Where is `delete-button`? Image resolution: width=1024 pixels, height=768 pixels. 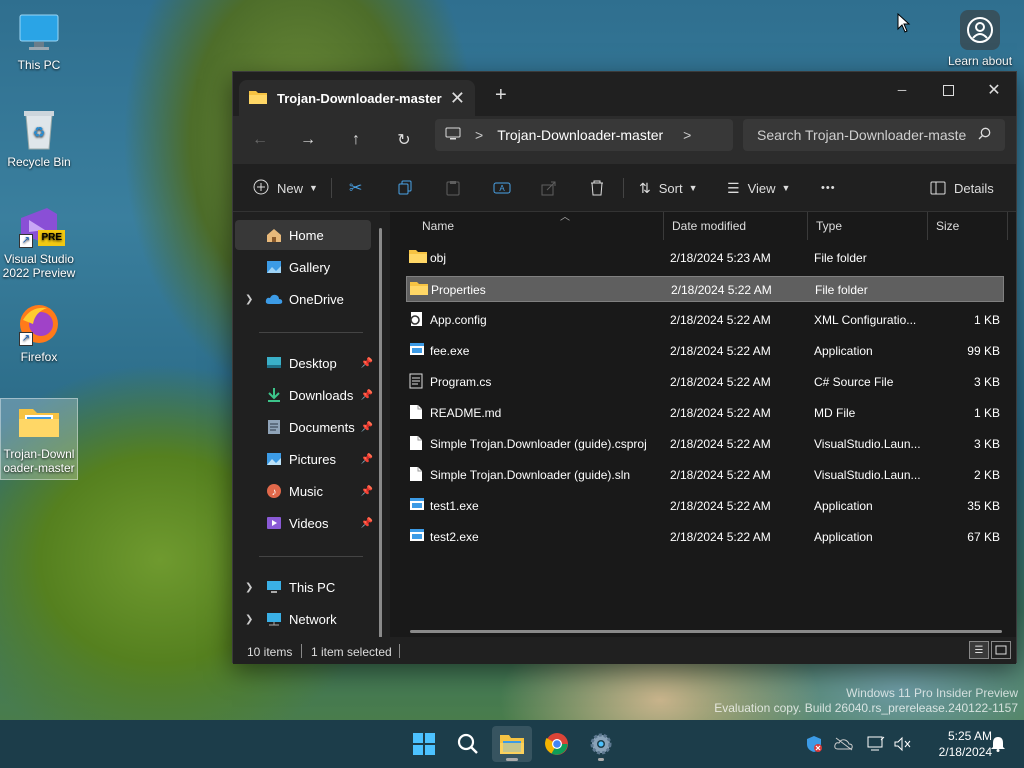 delete-button is located at coordinates (597, 188).